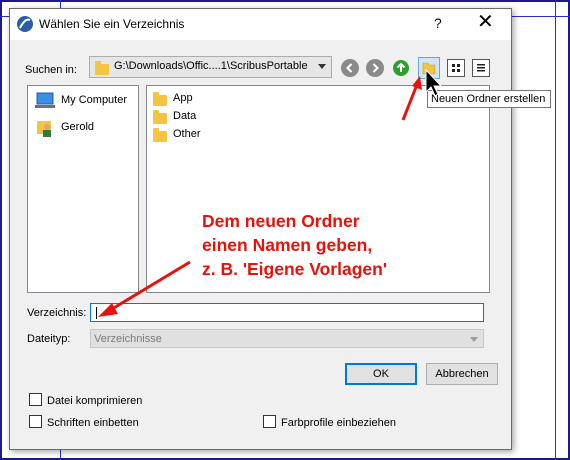 The width and height of the screenshot is (570, 460). What do you see at coordinates (294, 269) in the screenshot?
I see `annotation-line: z. B. 'Eigene Vorlagen'` at bounding box center [294, 269].